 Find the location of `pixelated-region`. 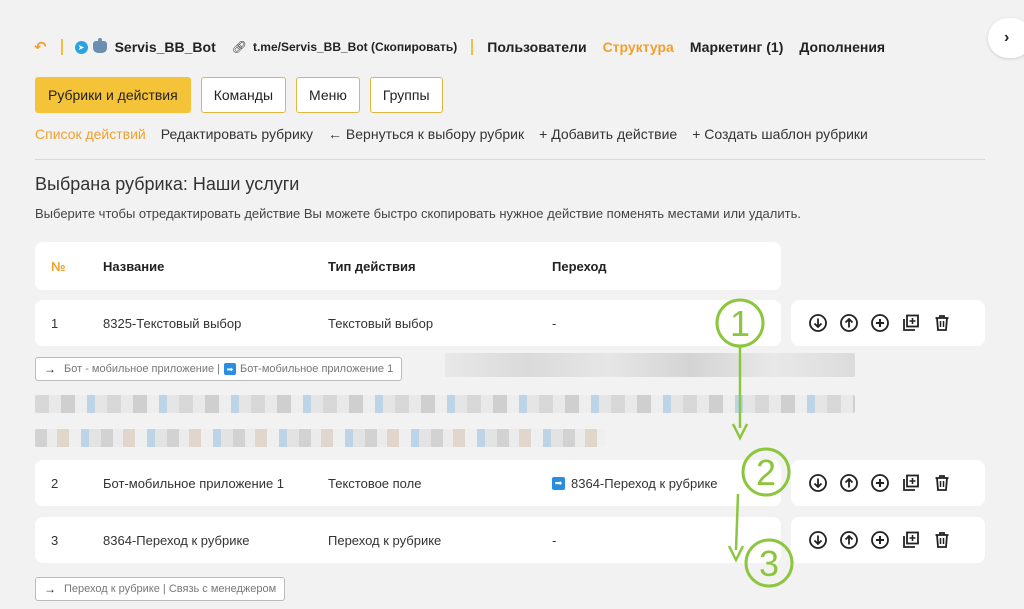

pixelated-region is located at coordinates (445, 401).